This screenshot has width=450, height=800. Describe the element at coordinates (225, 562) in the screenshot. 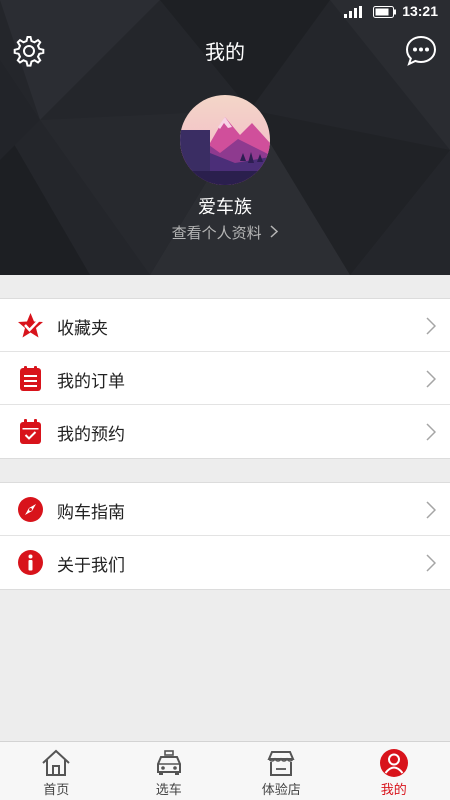

I see `menu-item-about-us: 关于我们` at that location.